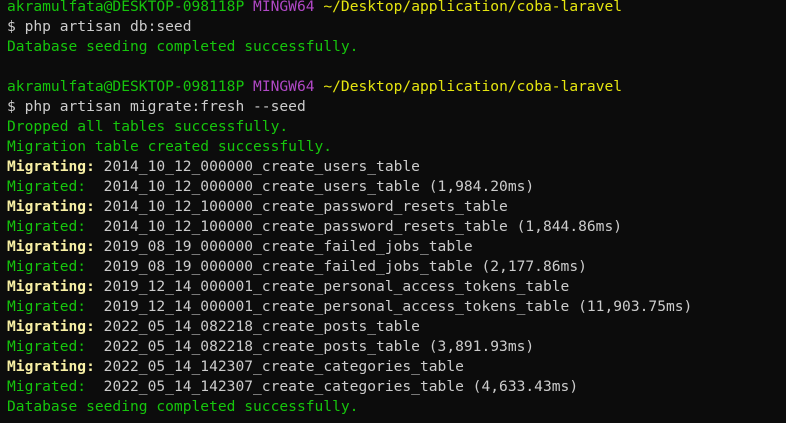 This screenshot has width=786, height=423. Describe the element at coordinates (156, 106) in the screenshot. I see `command-text: $ php artisan migrate:fresh --seed` at that location.